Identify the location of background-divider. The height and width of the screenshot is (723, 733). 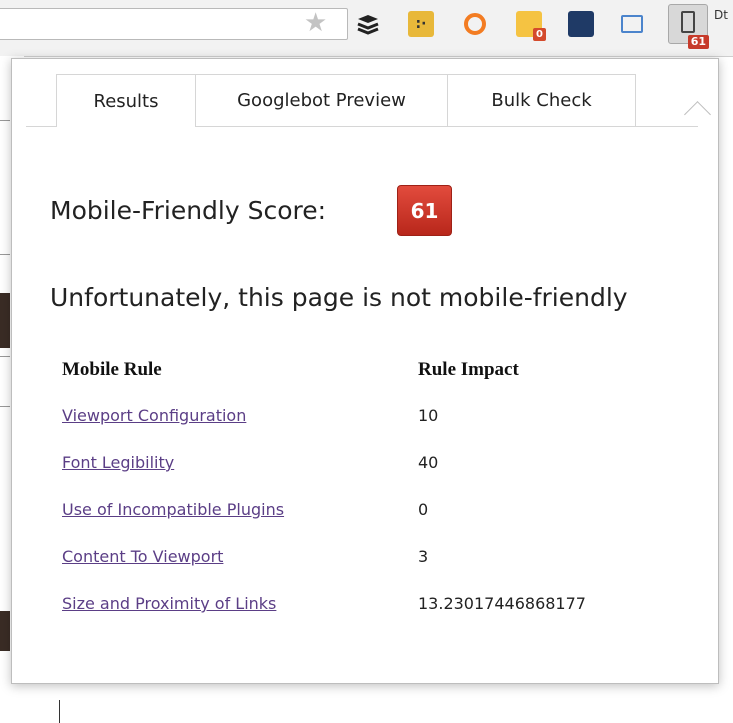
(59, 711).